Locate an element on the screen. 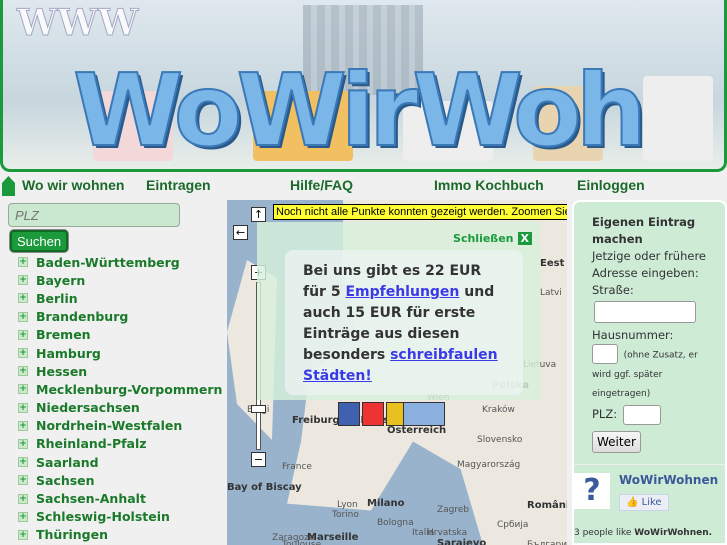  zoom-slider-handle is located at coordinates (258, 409).